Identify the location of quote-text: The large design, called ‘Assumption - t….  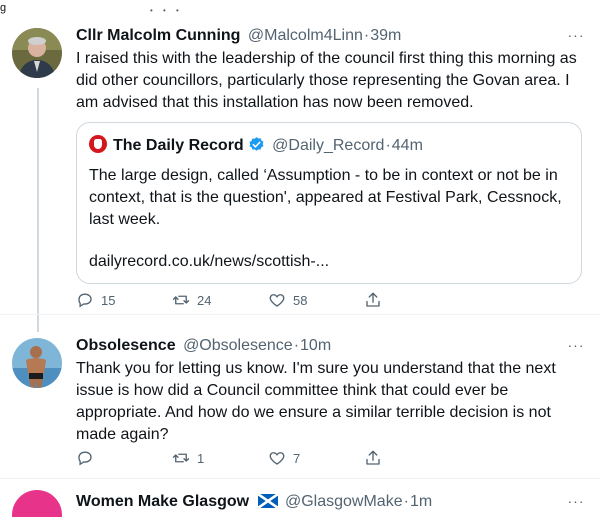
(325, 197).